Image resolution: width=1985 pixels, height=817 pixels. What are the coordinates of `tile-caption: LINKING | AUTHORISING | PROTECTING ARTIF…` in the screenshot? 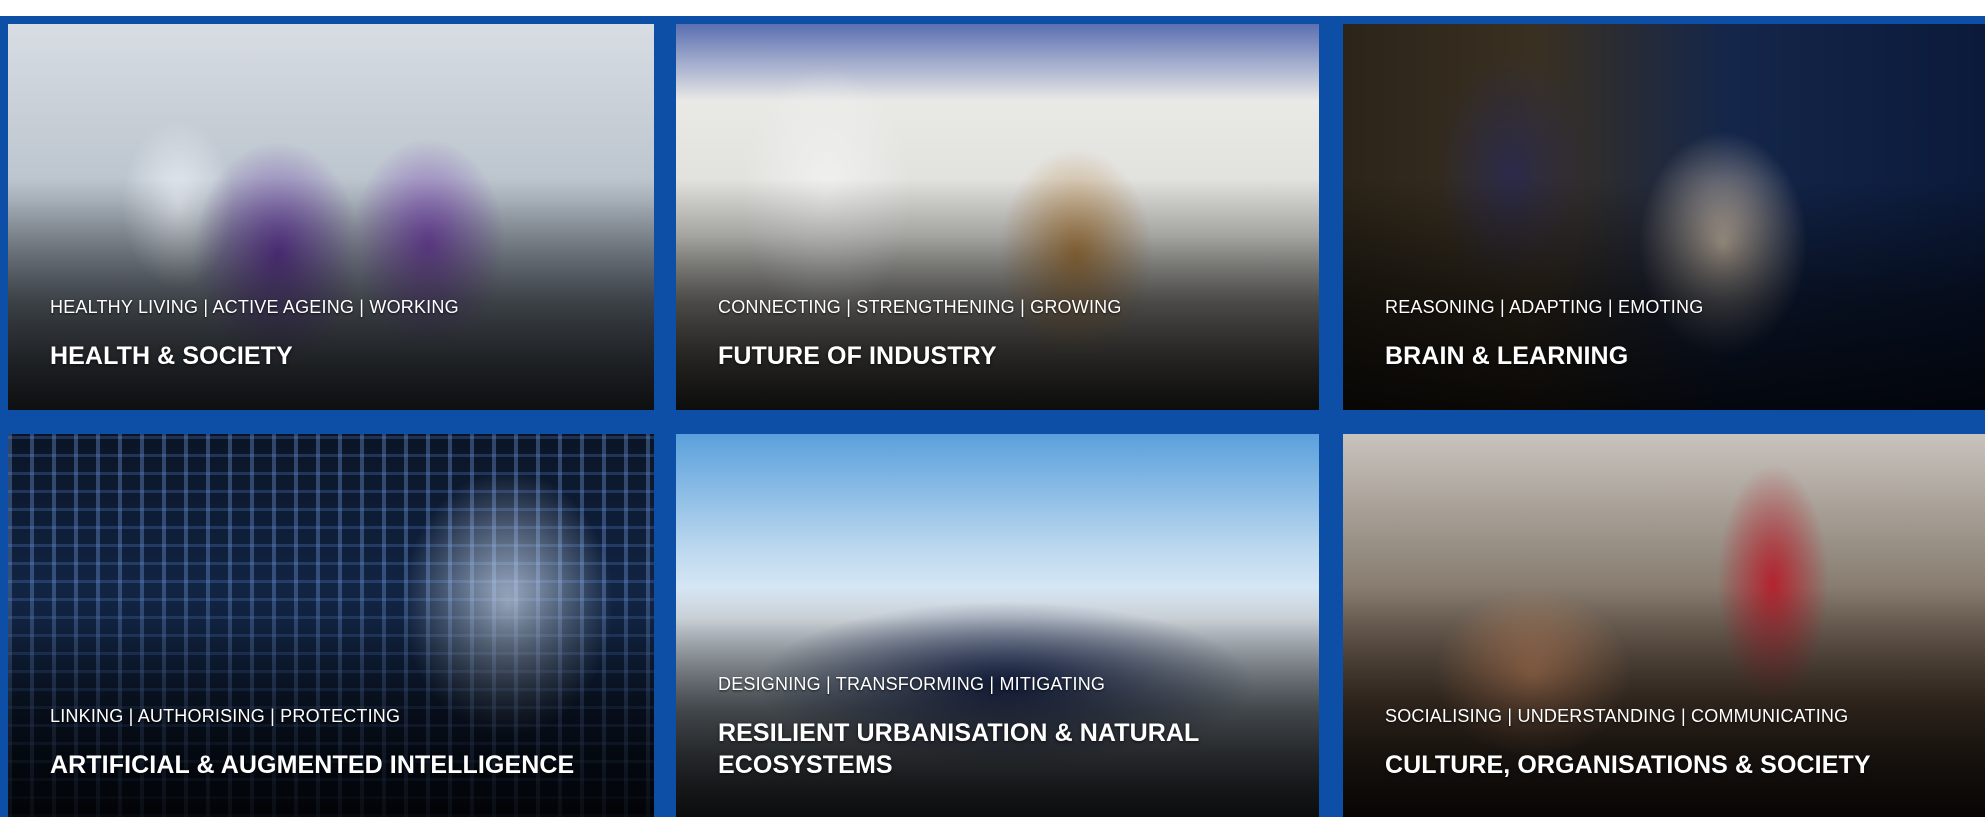 It's located at (337, 743).